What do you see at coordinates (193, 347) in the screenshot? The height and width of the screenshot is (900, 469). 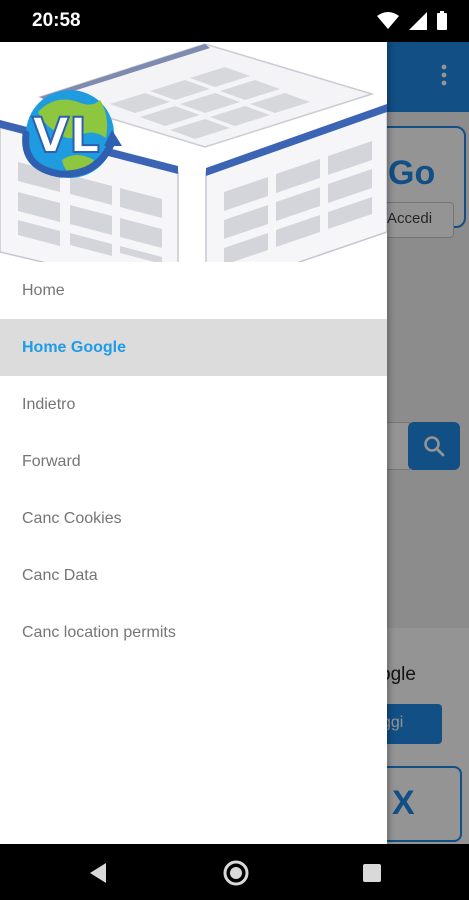 I see `menu-item-home-google: Home Google` at bounding box center [193, 347].